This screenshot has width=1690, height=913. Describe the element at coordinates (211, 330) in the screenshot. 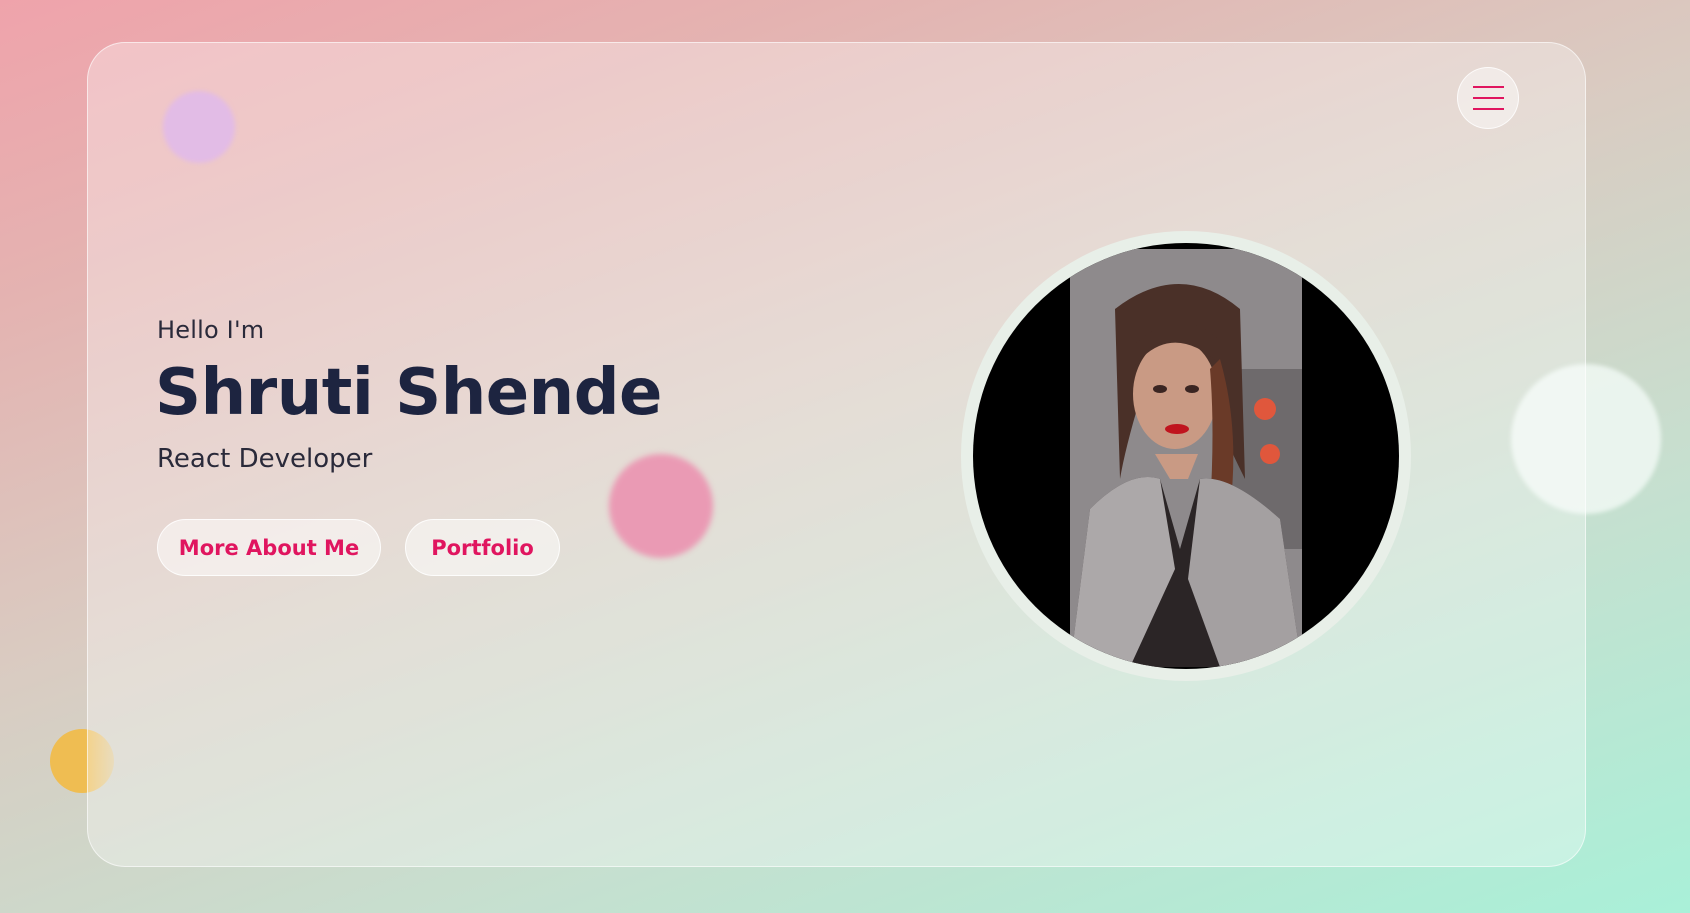

I see `greeting-text: Hello I'm` at that location.